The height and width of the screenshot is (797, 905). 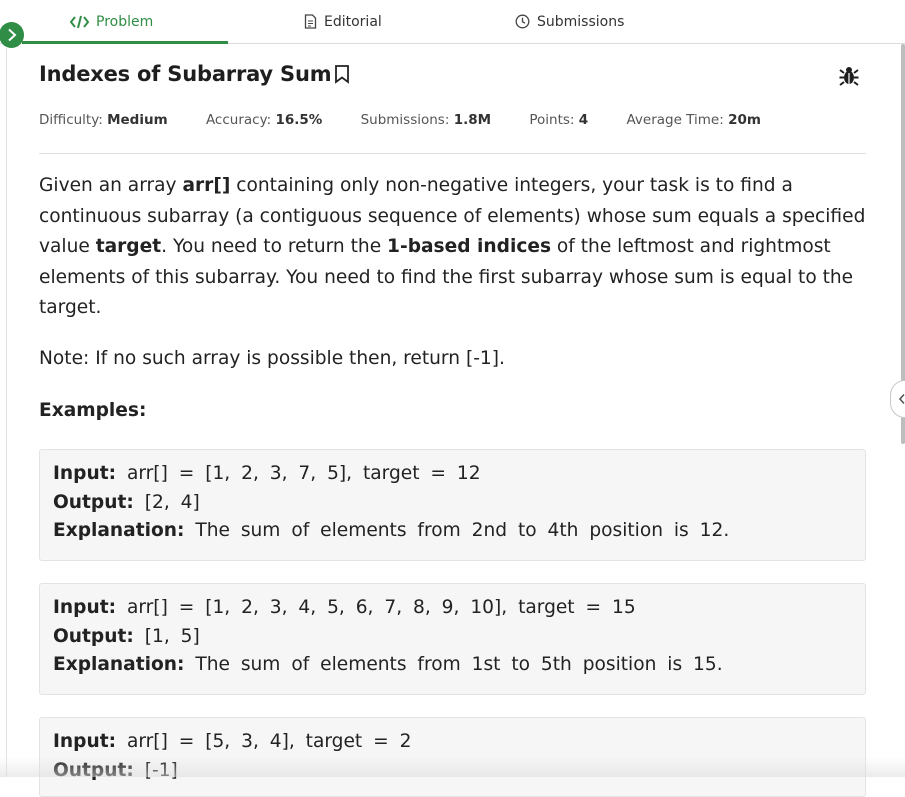 What do you see at coordinates (185, 74) in the screenshot?
I see `problem-title: Indexes of Subarray Sum` at bounding box center [185, 74].